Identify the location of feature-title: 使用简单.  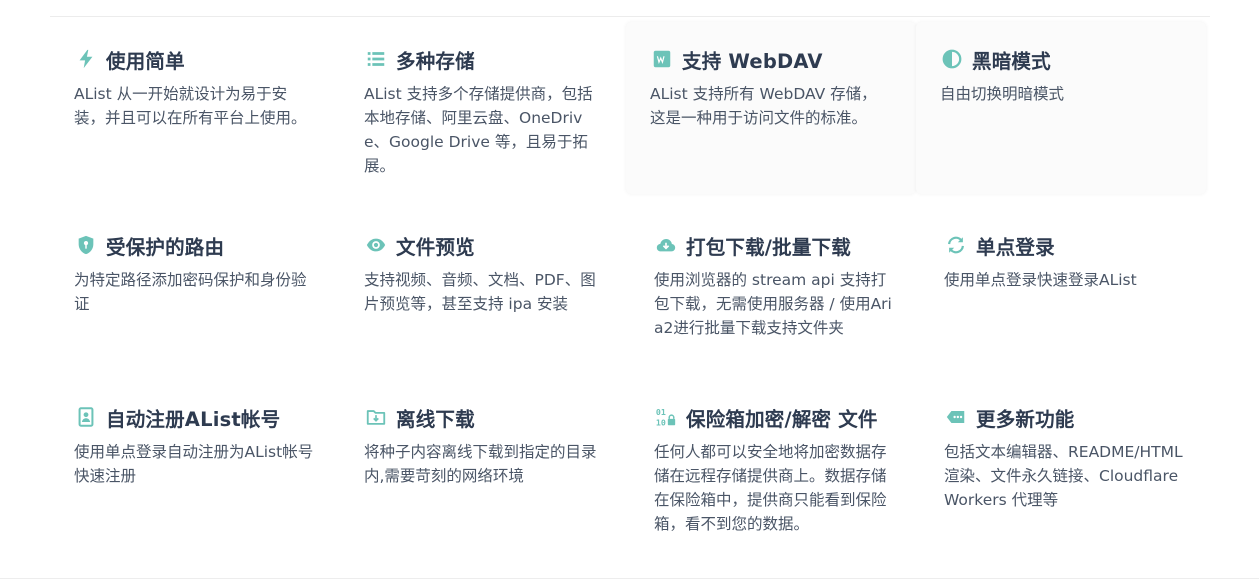
(145, 61).